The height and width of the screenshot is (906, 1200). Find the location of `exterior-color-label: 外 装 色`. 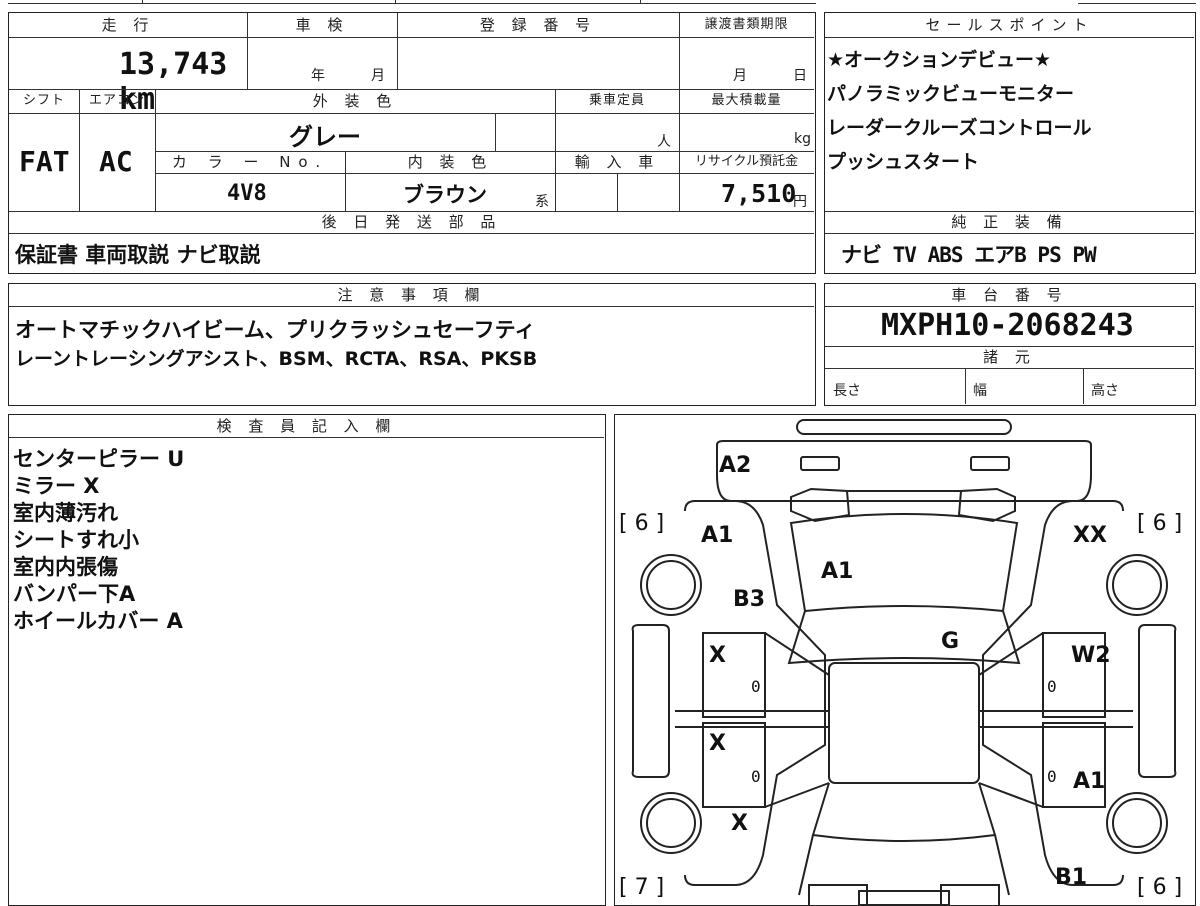

exterior-color-label: 外 装 色 is located at coordinates (355, 101).